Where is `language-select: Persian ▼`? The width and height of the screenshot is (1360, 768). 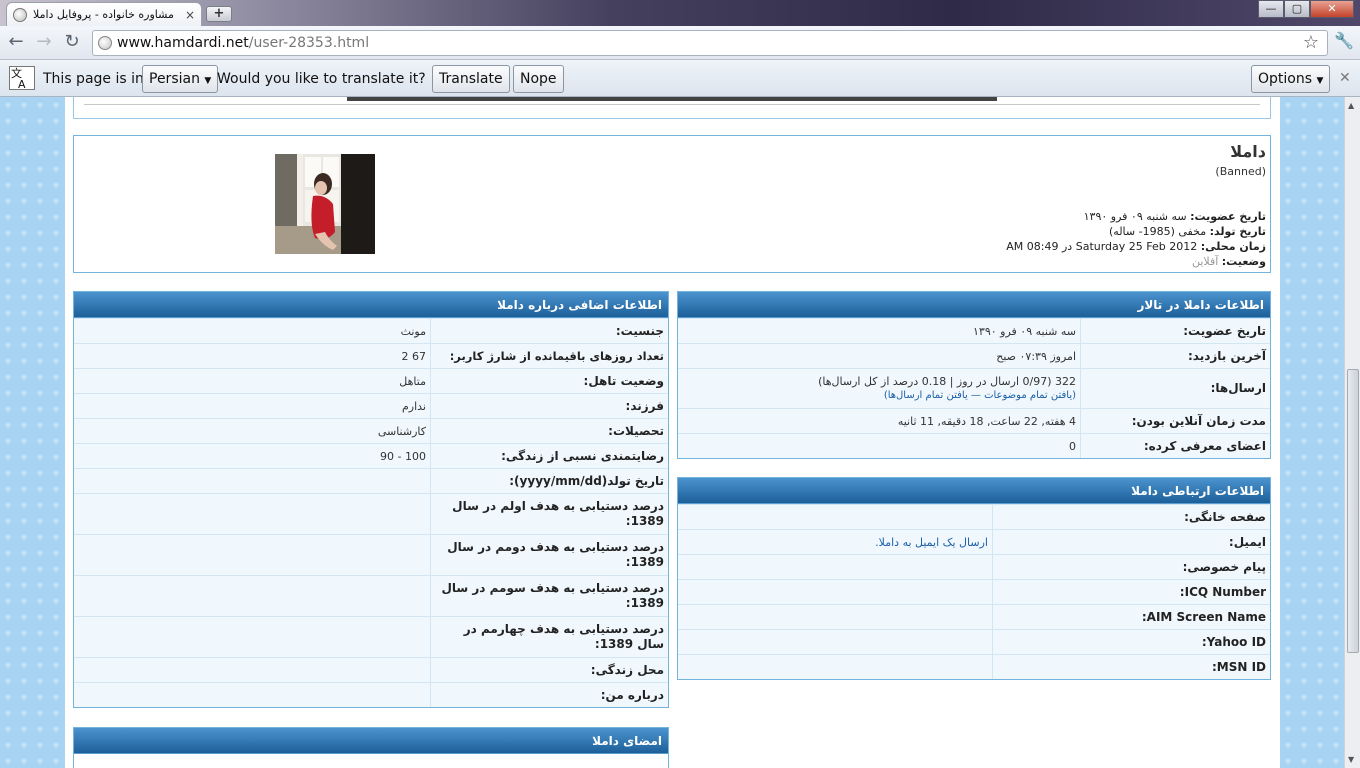
language-select: Persian ▼ is located at coordinates (180, 79).